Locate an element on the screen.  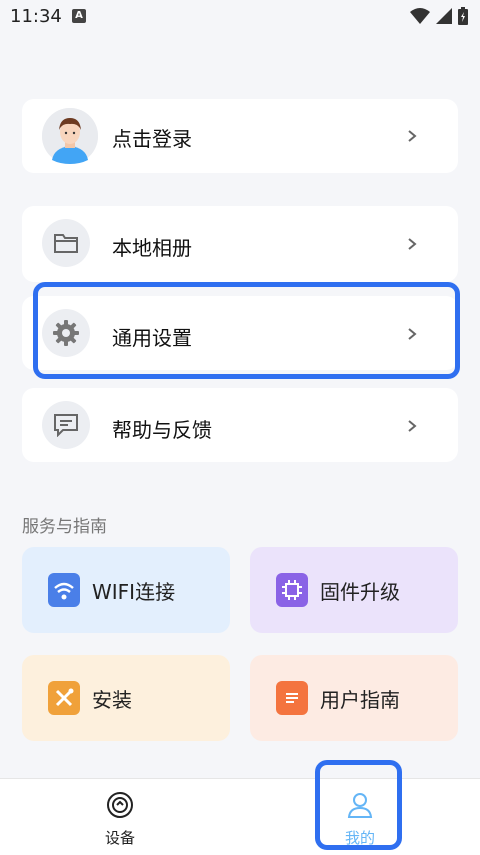
folder-icon is located at coordinates (66, 243).